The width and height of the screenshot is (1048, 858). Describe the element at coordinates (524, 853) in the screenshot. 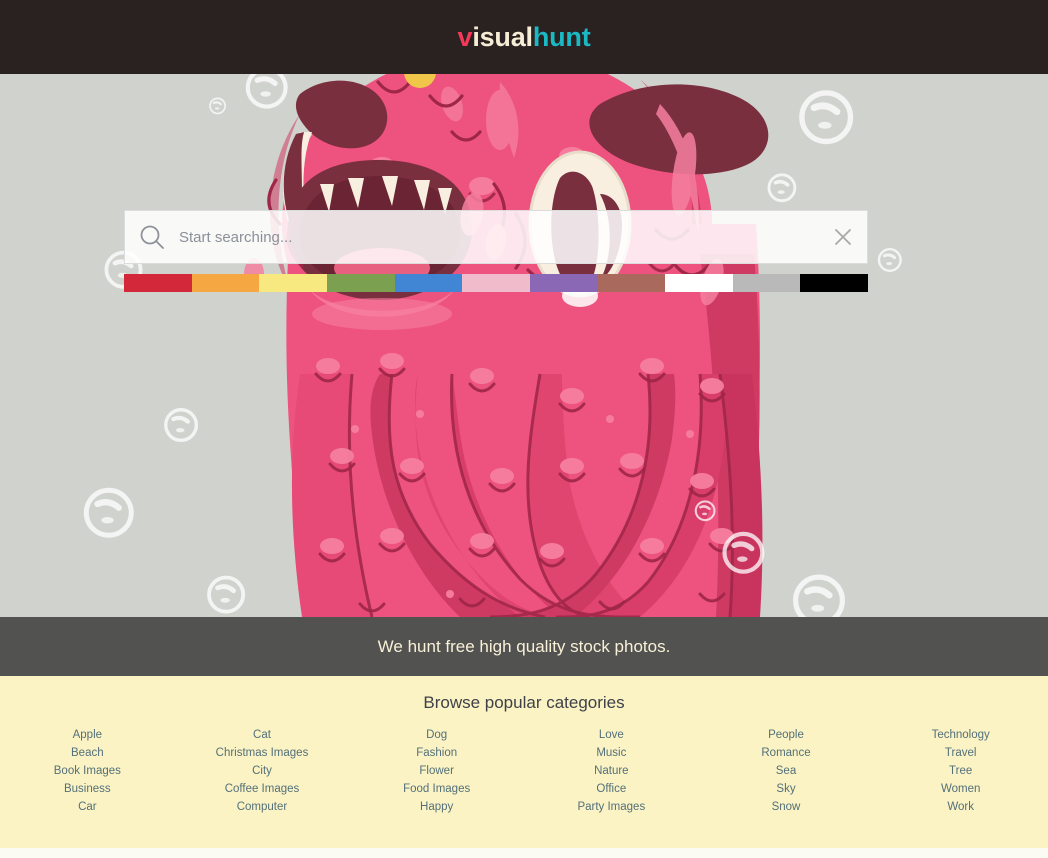

I see `footer-strip` at that location.